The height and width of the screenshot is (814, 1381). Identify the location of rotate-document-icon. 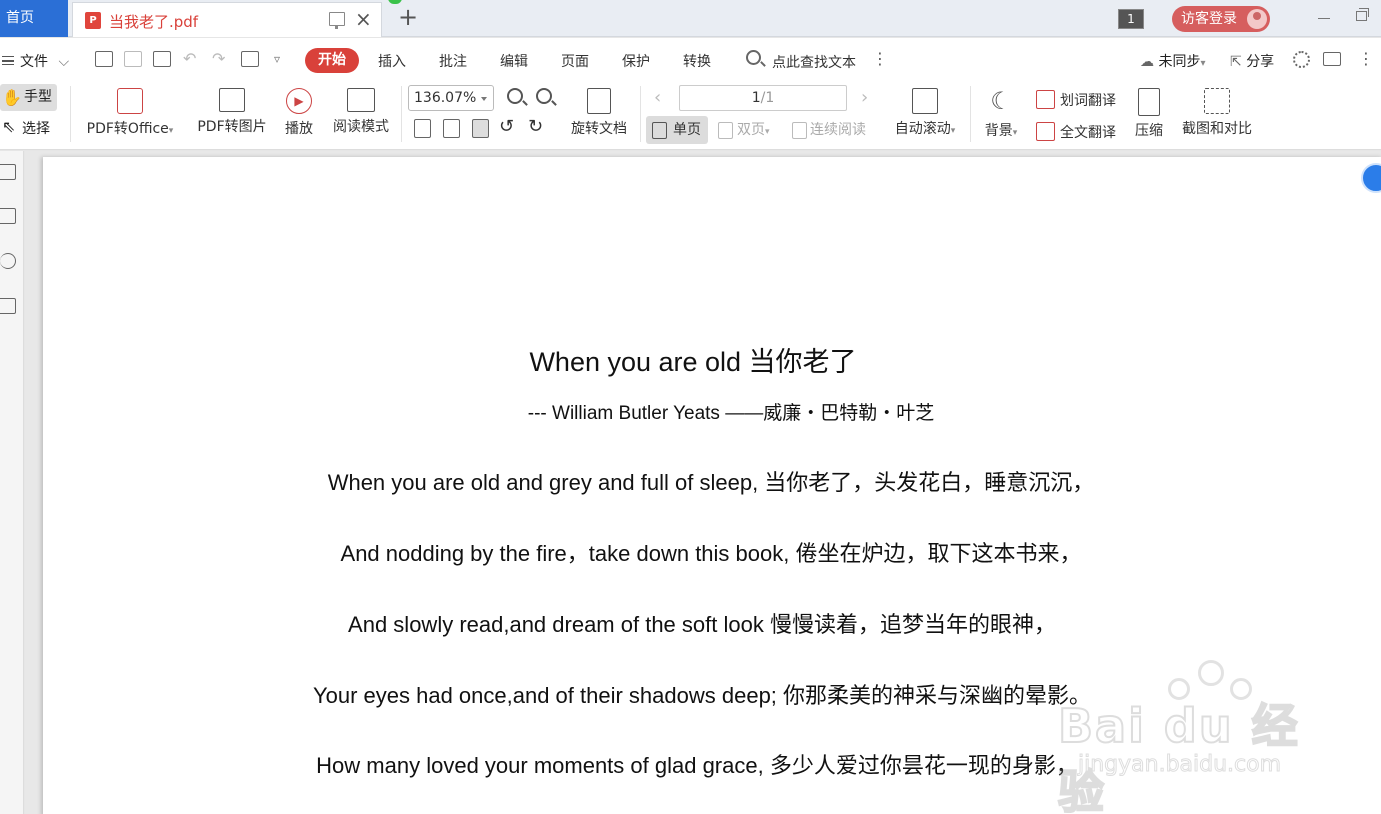
(599, 101).